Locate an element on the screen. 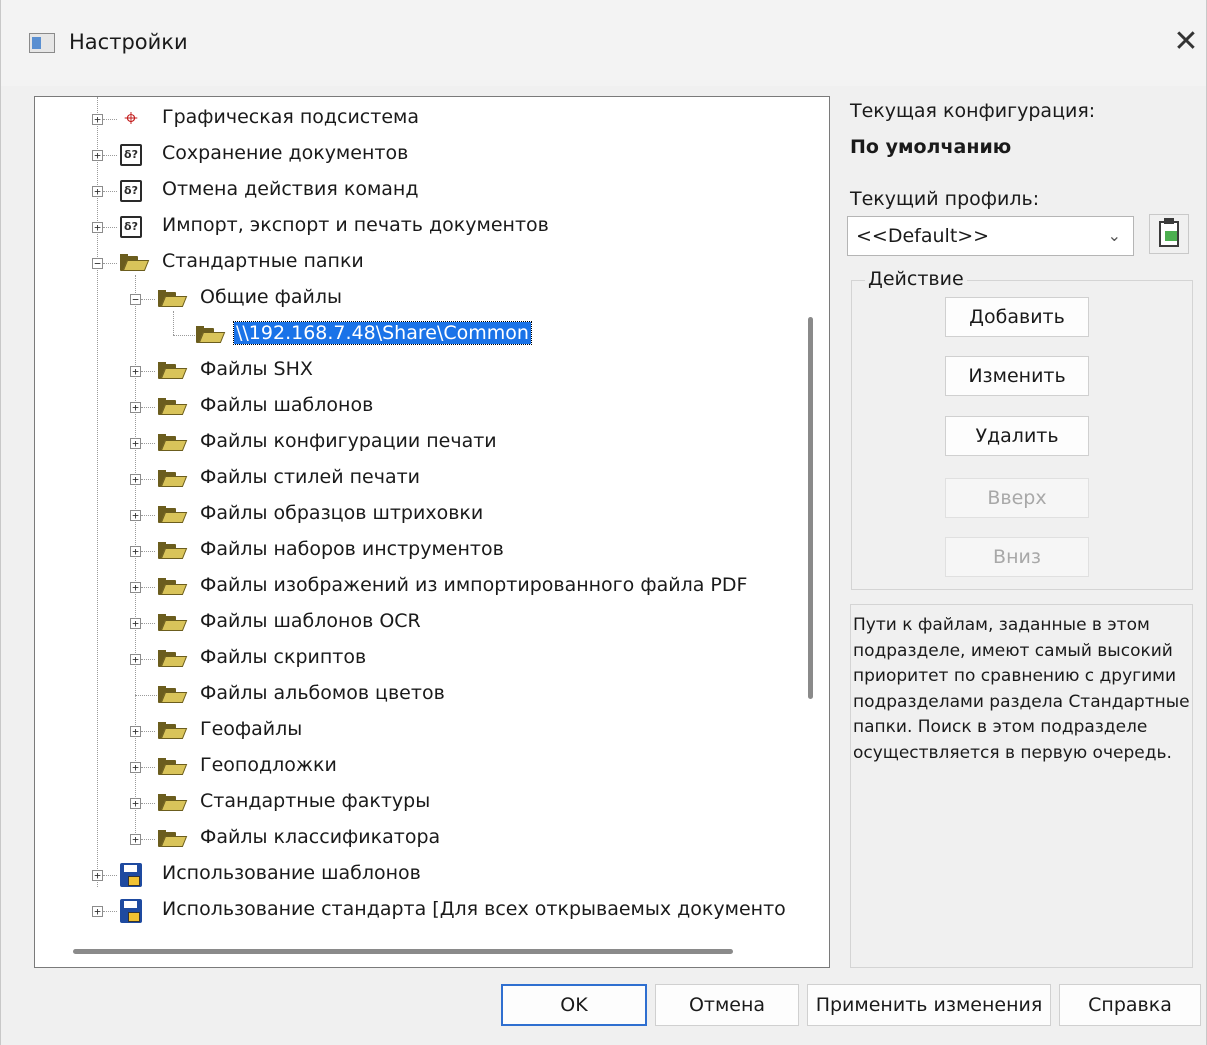 This screenshot has height=1045, width=1207. tree-item-scripts: Файлы скриптов is located at coordinates (283, 657).